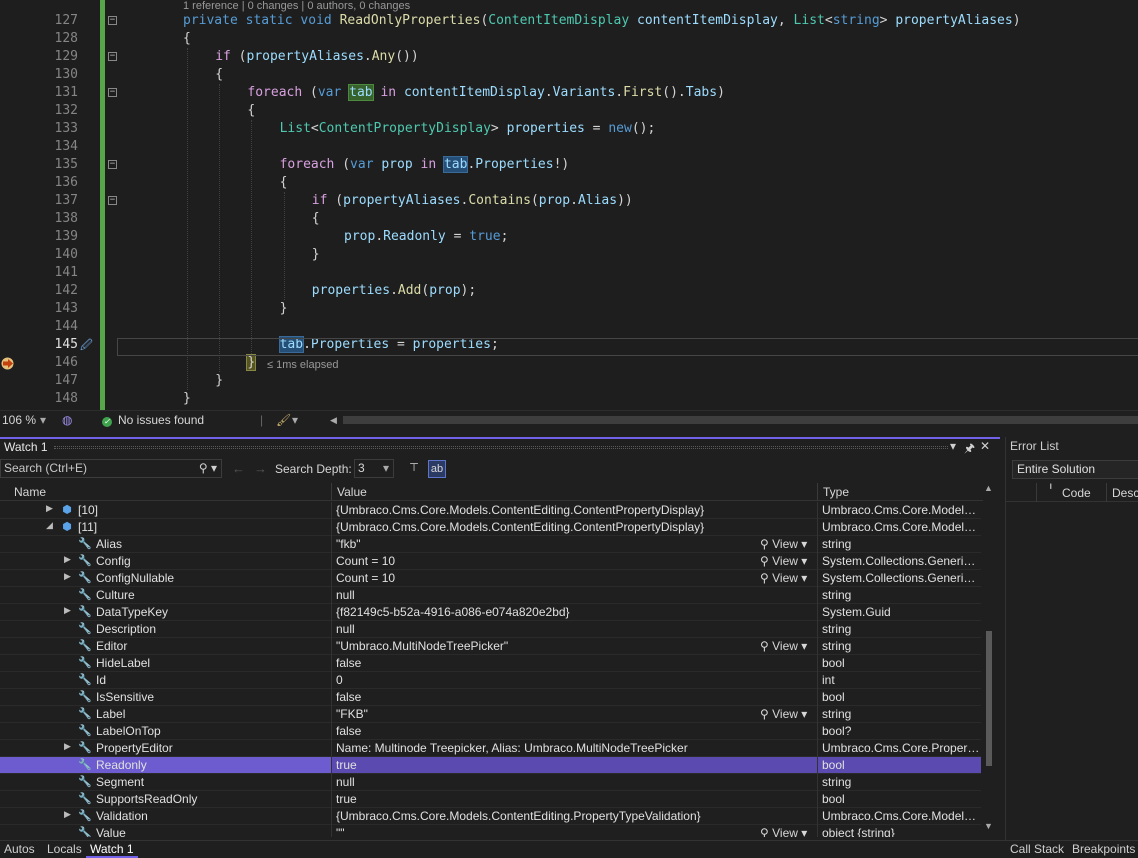 The width and height of the screenshot is (1138, 858). I want to click on sort-icon: ╹, so click(1050, 489).